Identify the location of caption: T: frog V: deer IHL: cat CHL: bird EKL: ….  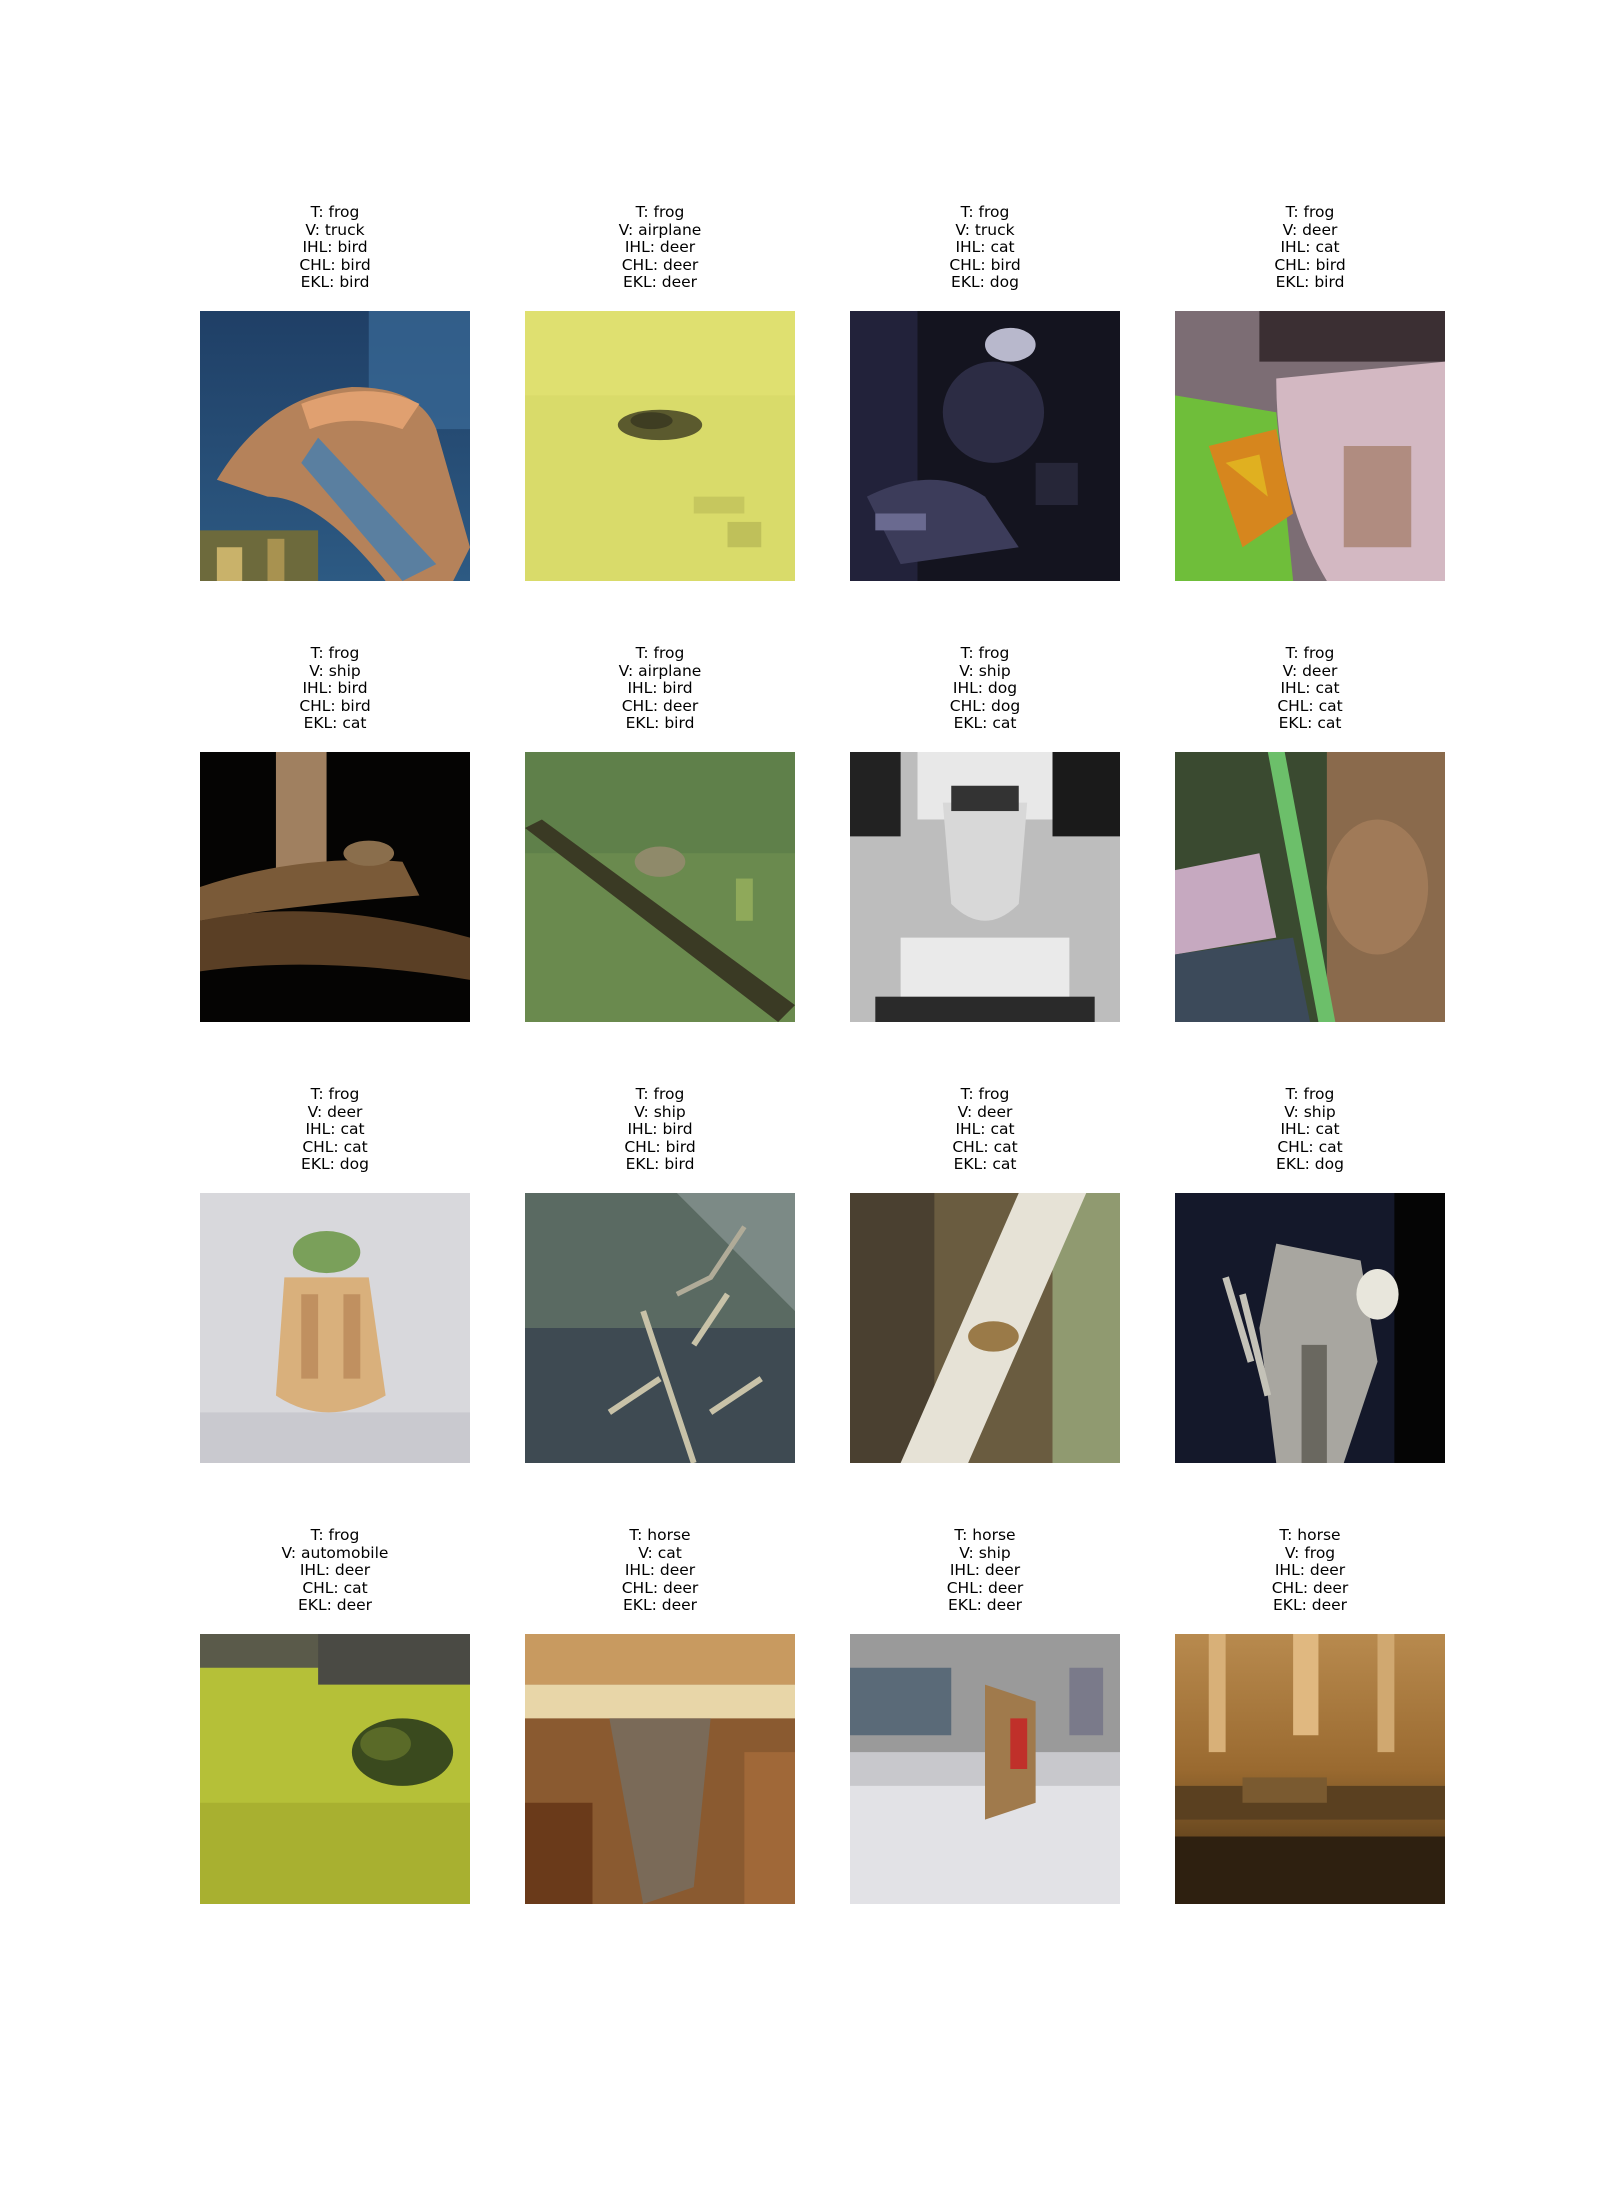
(1310, 247).